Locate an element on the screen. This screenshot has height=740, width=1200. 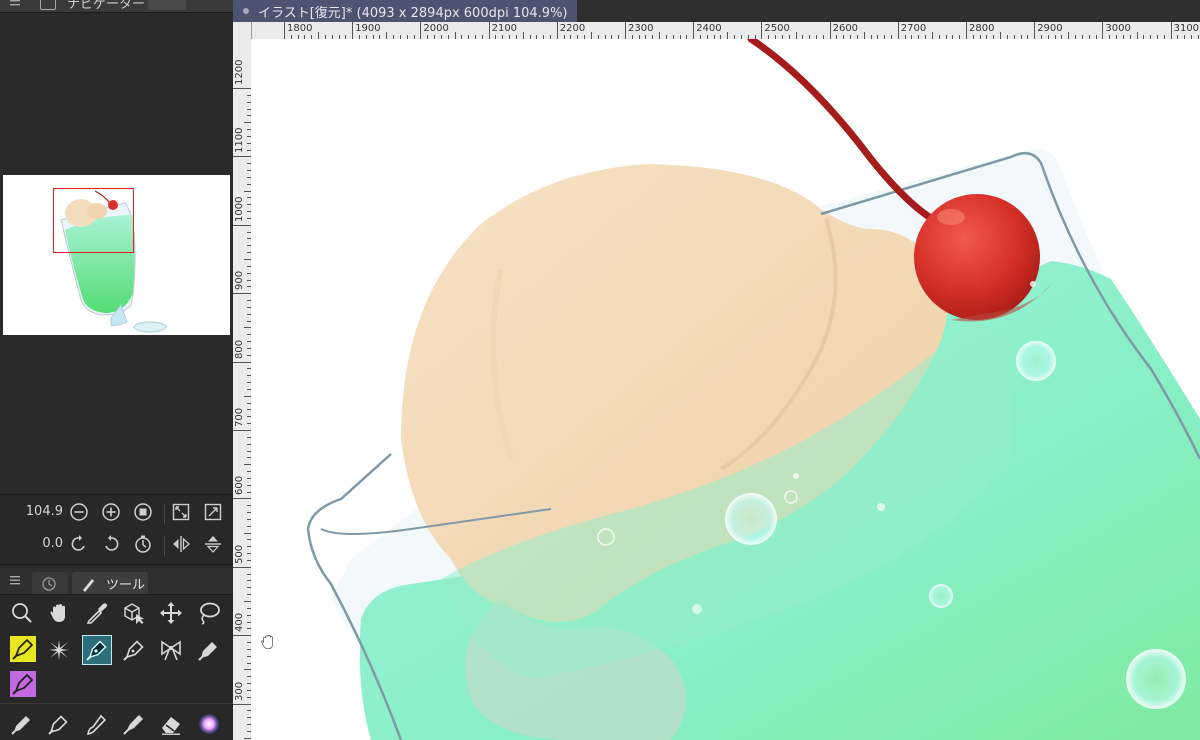
tool-tab-label: ツール is located at coordinates (126, 585).